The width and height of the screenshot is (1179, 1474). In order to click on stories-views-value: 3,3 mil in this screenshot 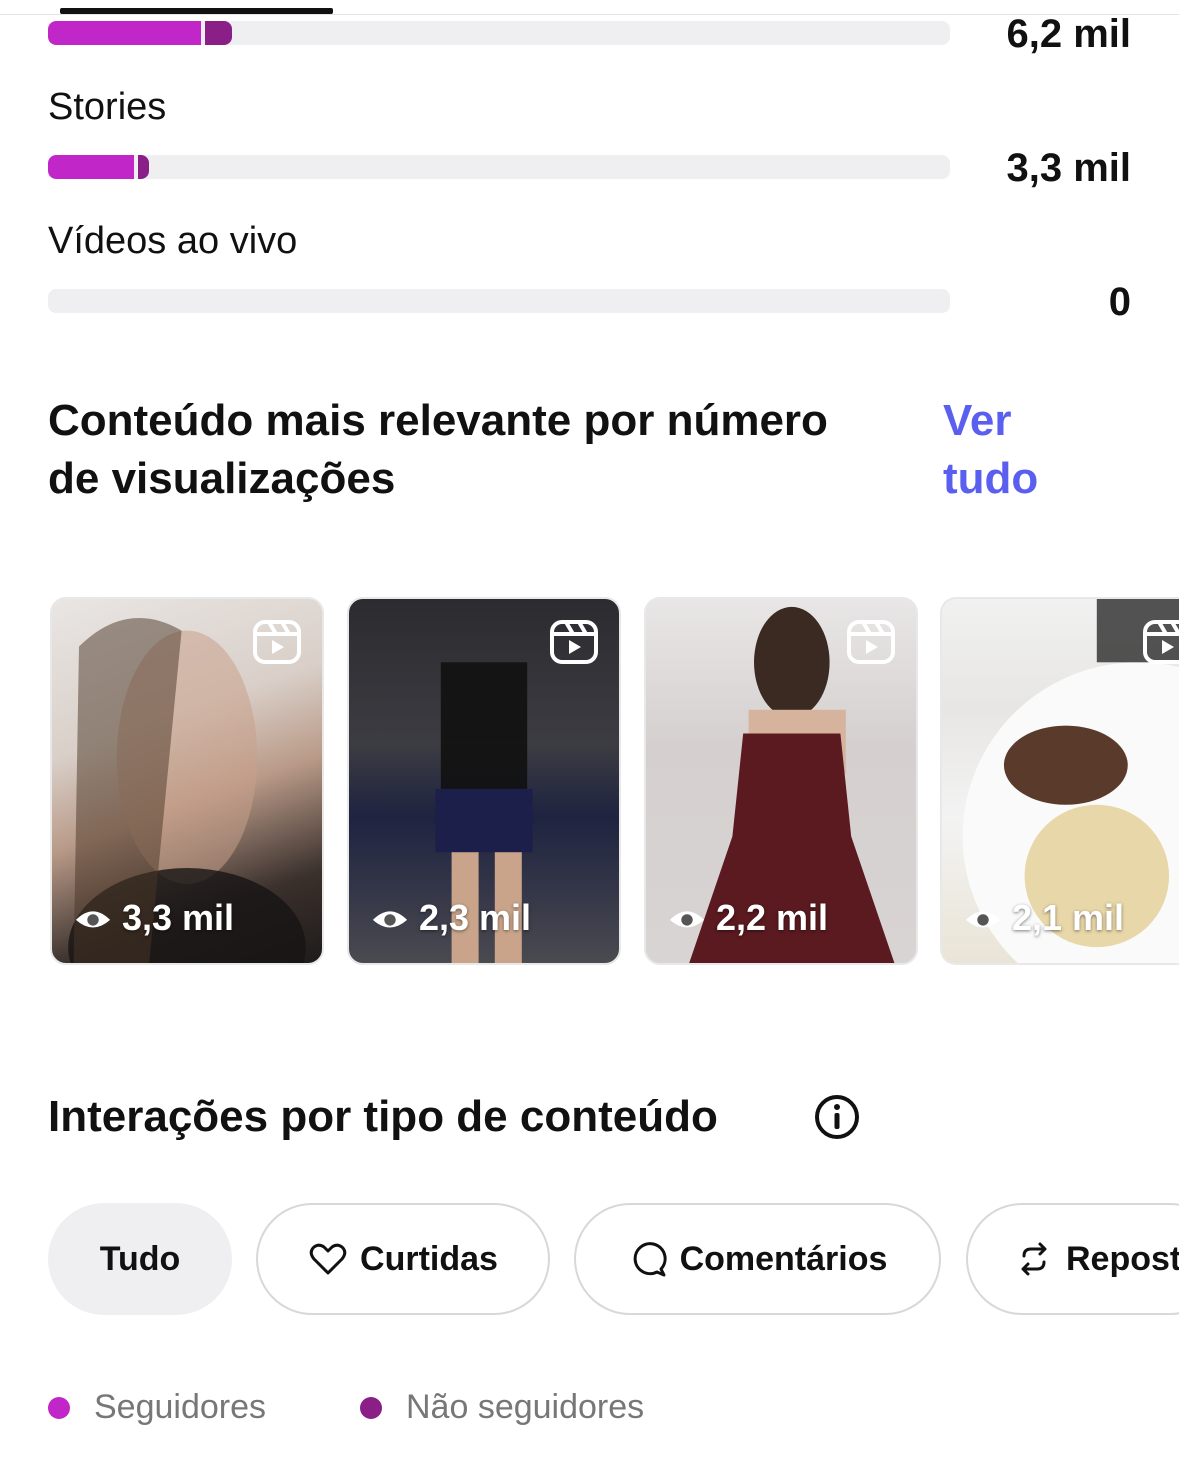, I will do `click(1068, 168)`.